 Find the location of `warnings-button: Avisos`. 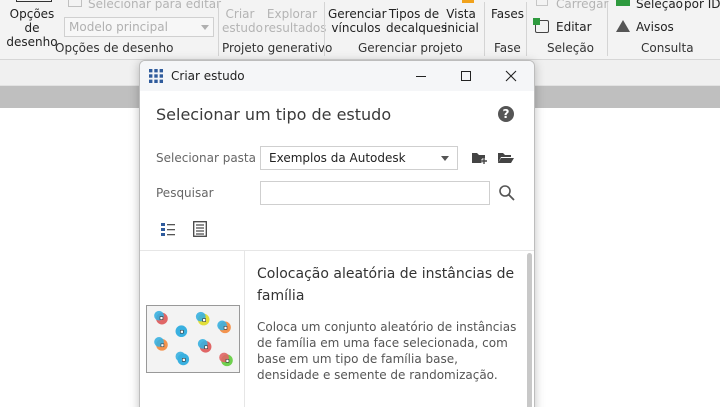

warnings-button: Avisos is located at coordinates (655, 27).